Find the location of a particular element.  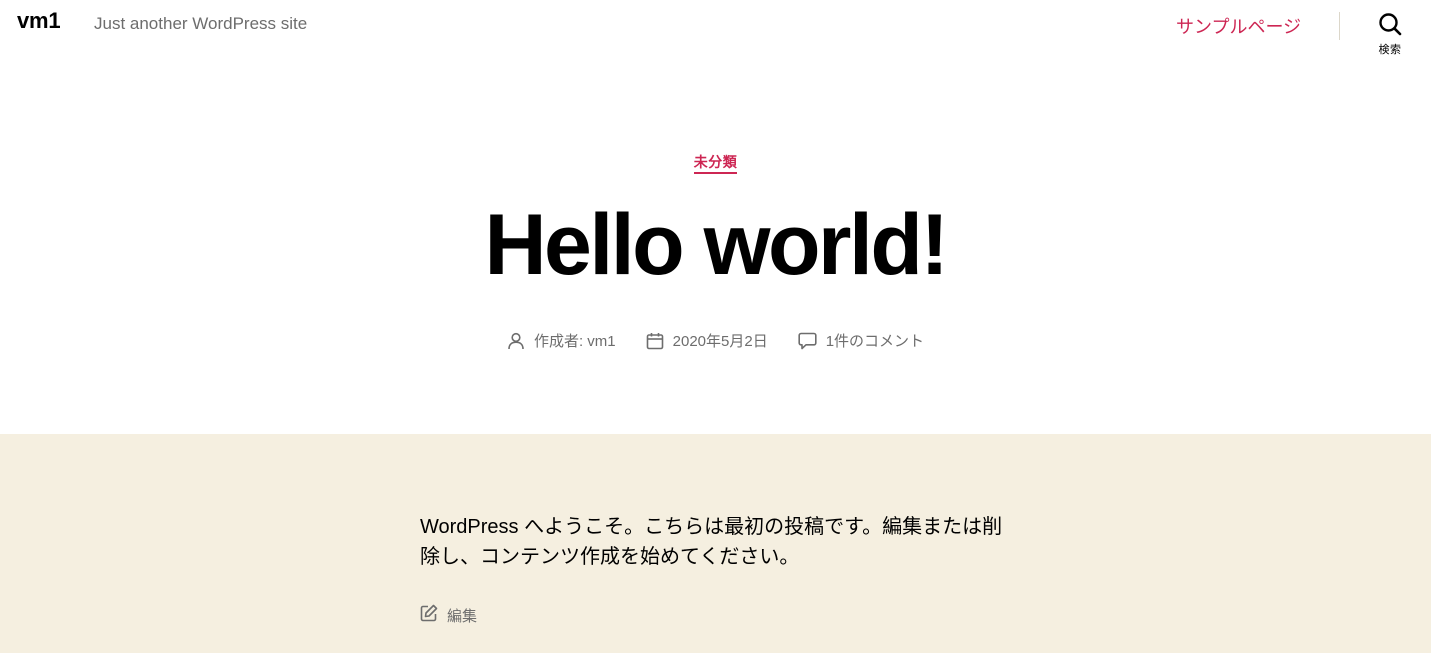

site-description: Just another WordPress site is located at coordinates (201, 23).